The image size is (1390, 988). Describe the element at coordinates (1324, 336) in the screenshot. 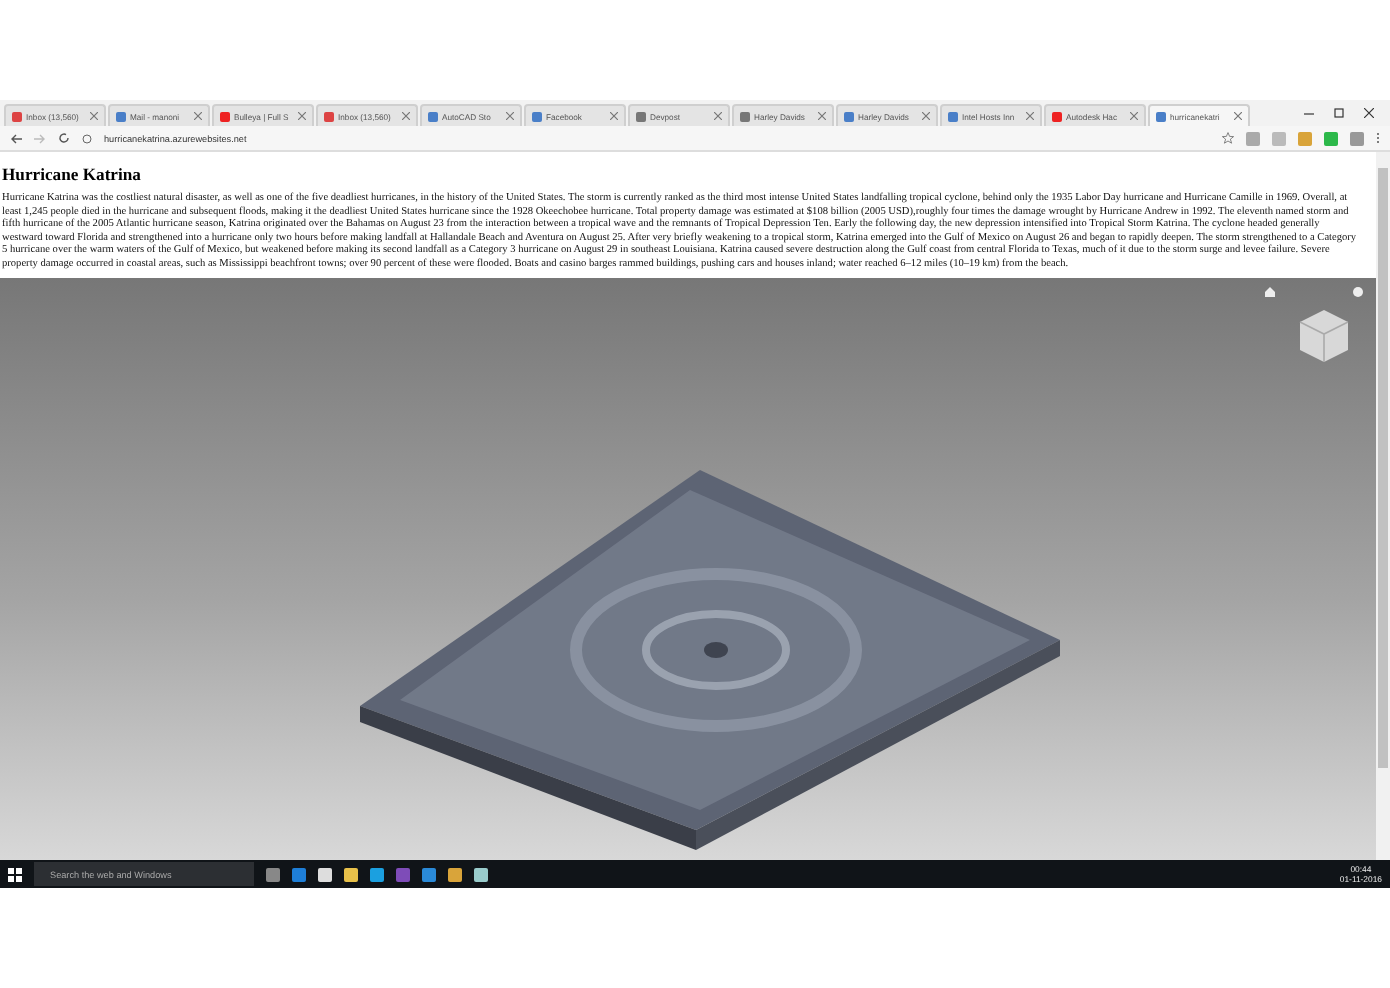

I see `view-cube-icon` at that location.